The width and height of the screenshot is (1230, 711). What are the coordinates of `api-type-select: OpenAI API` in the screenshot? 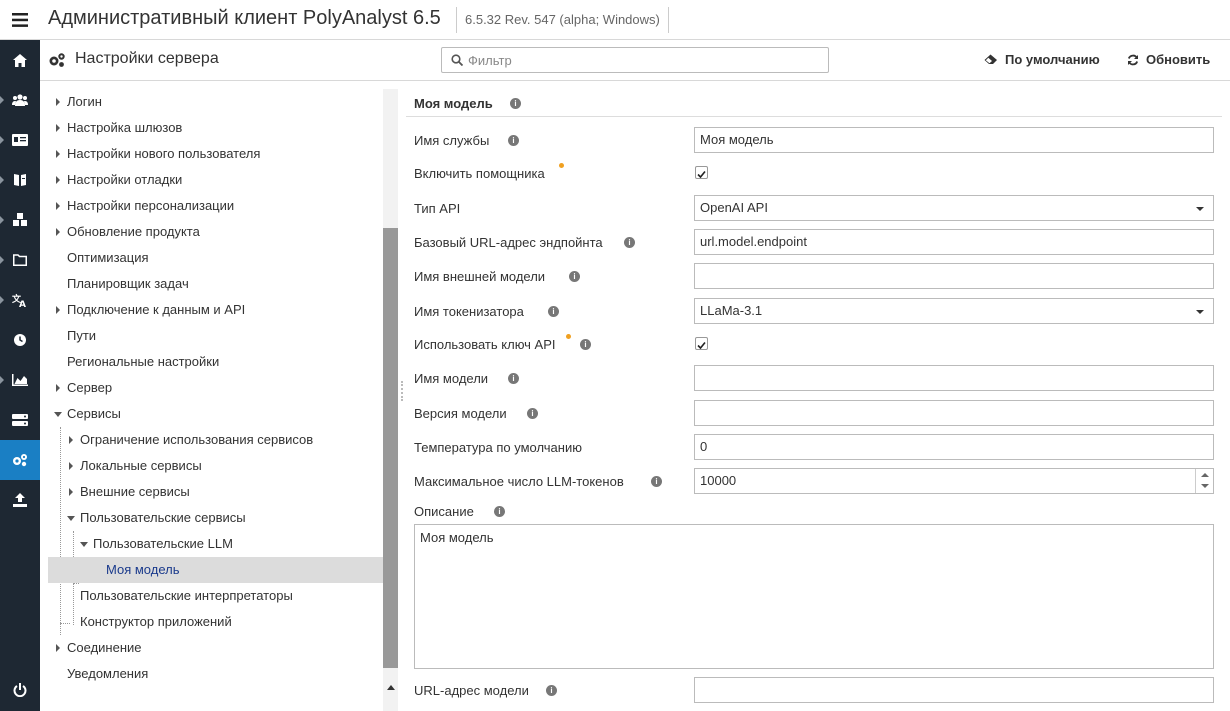 It's located at (954, 208).